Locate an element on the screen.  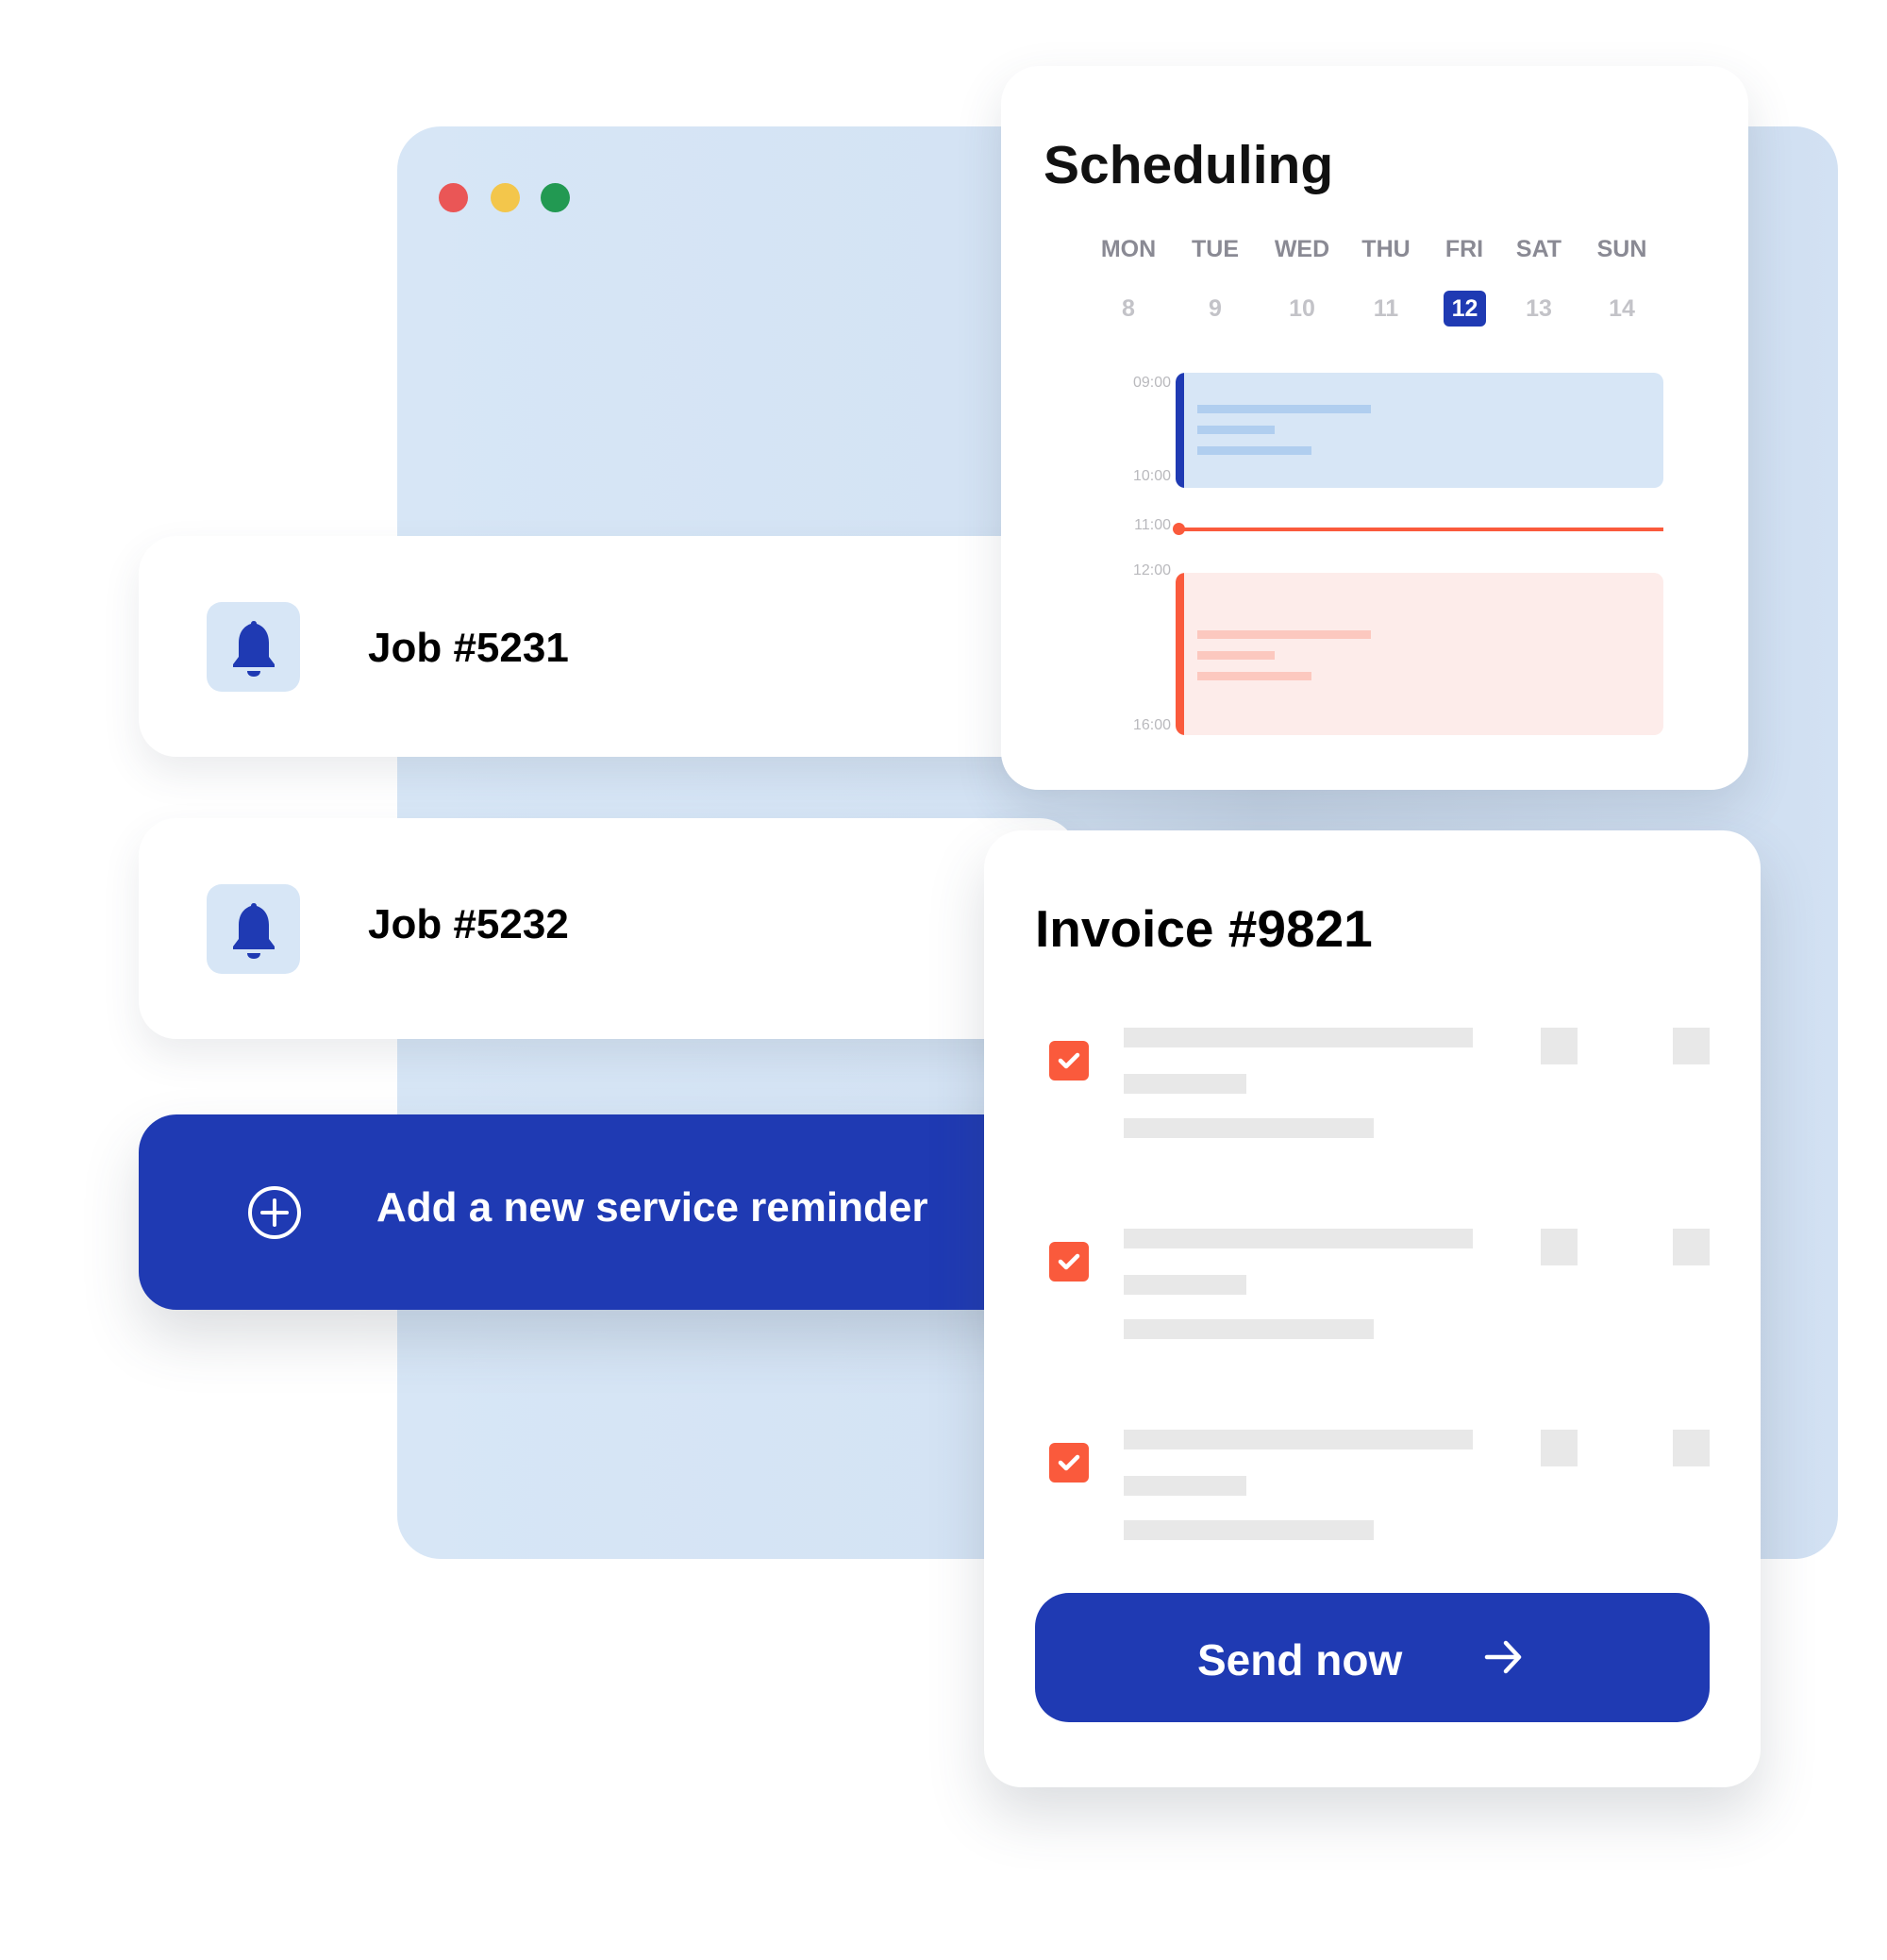
day-date: 10 is located at coordinates (1302, 309).